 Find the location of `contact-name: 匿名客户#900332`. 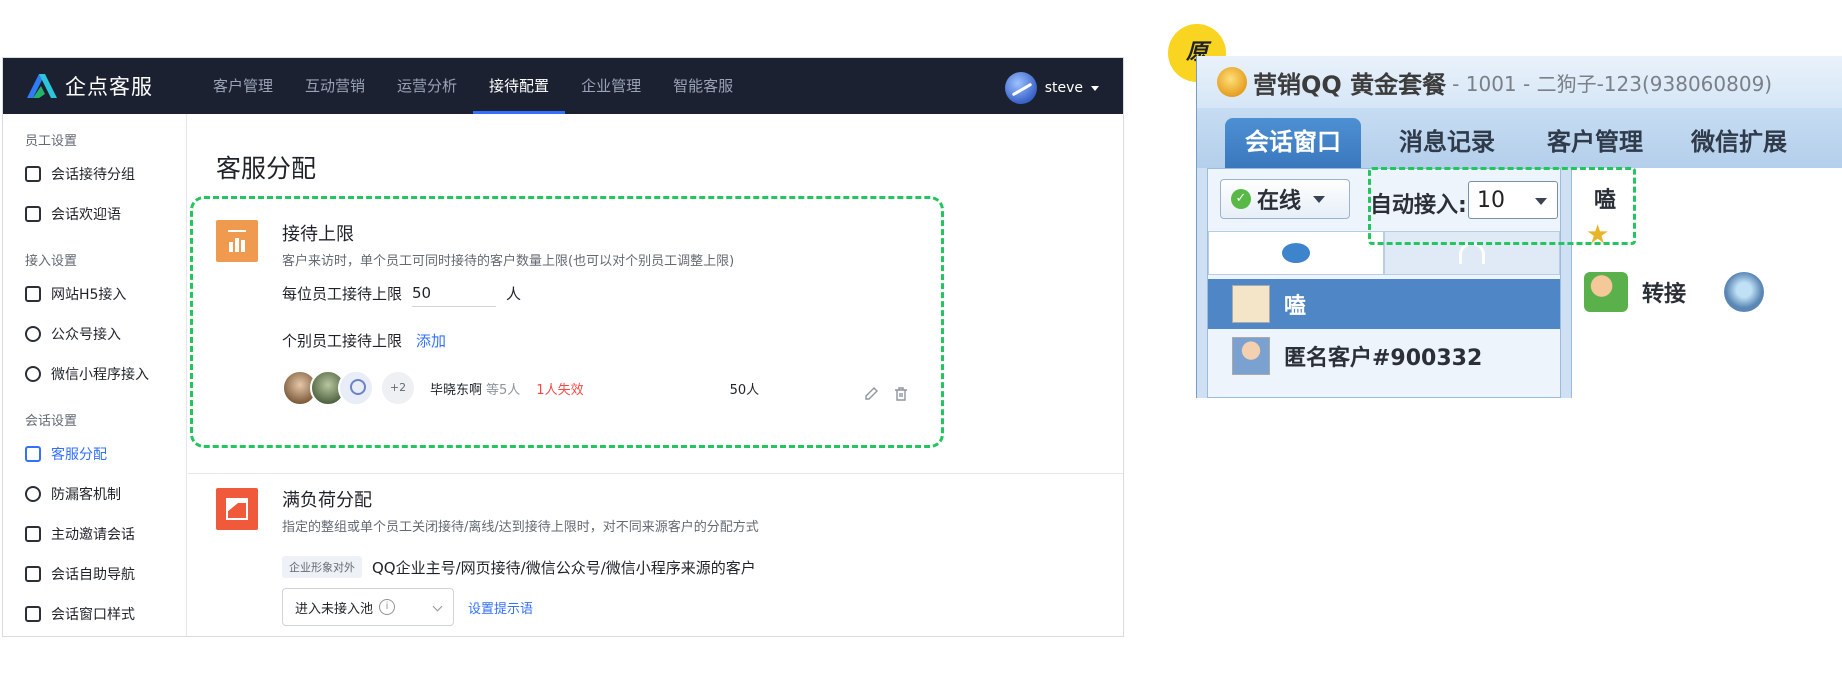

contact-name: 匿名客户#900332 is located at coordinates (1383, 358).